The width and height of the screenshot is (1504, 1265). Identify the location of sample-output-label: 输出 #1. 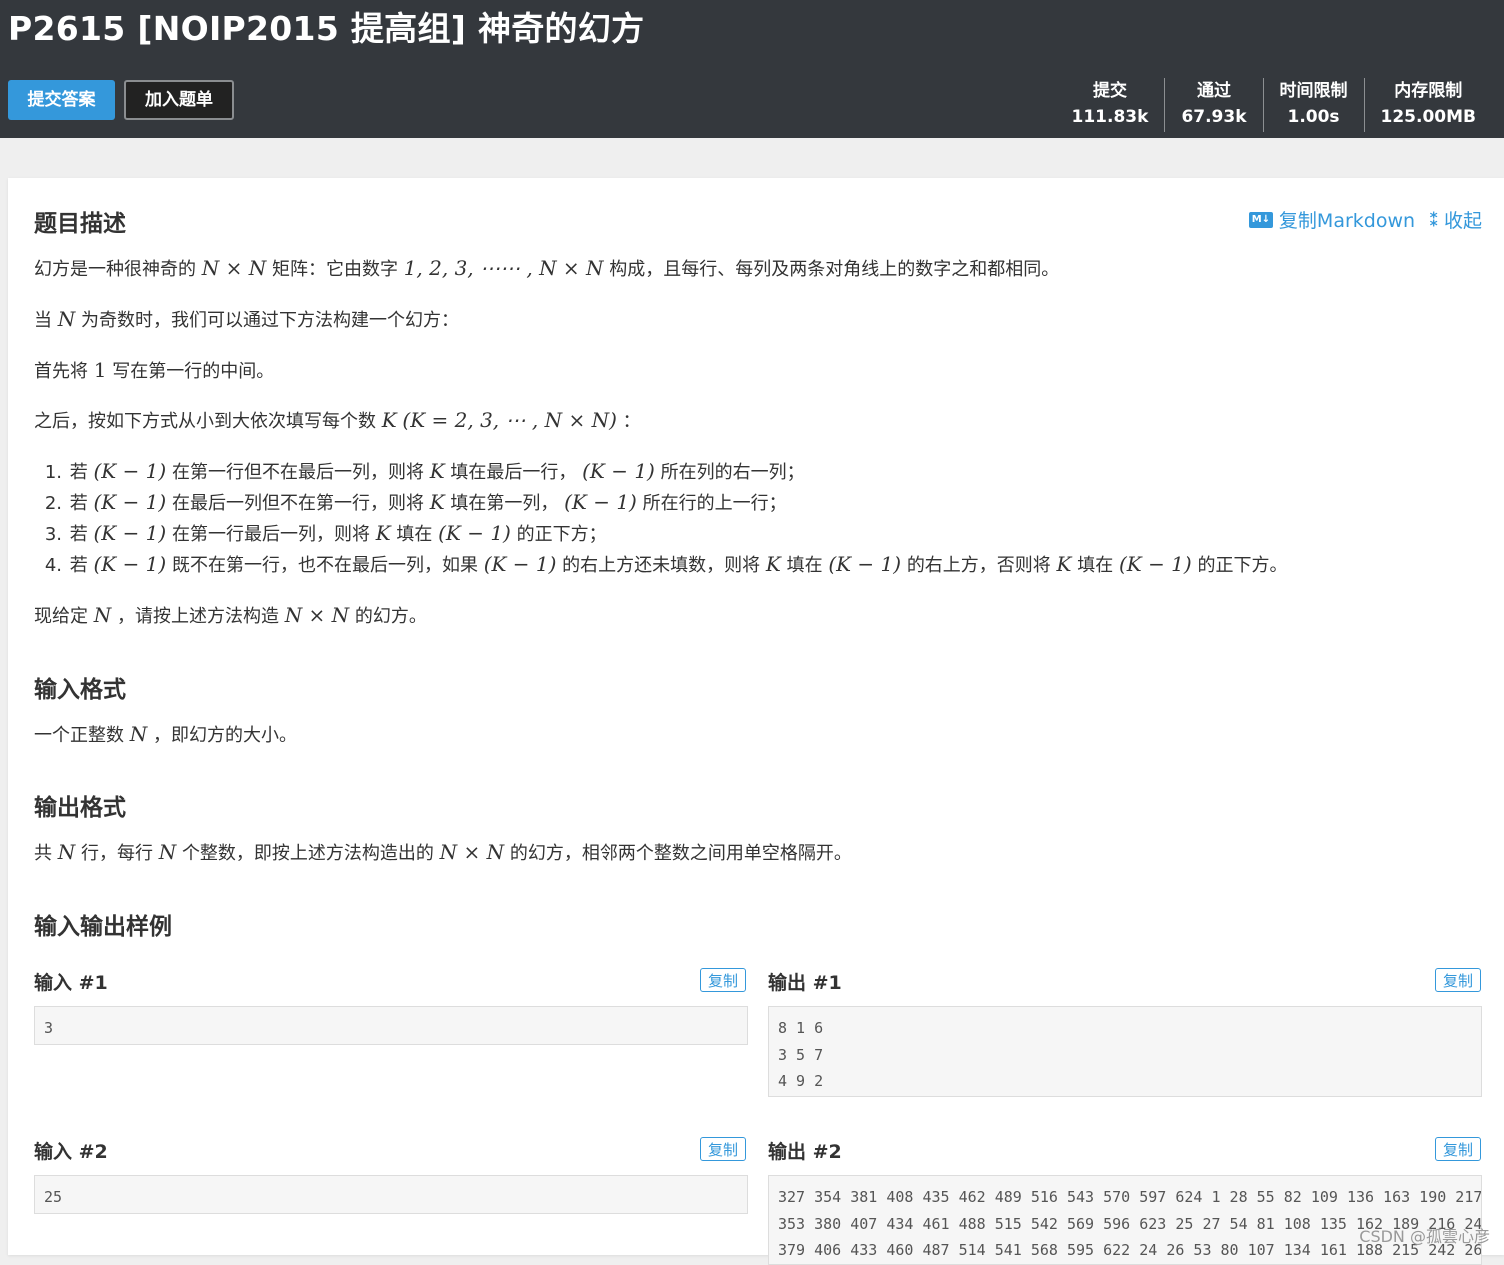
(805, 983).